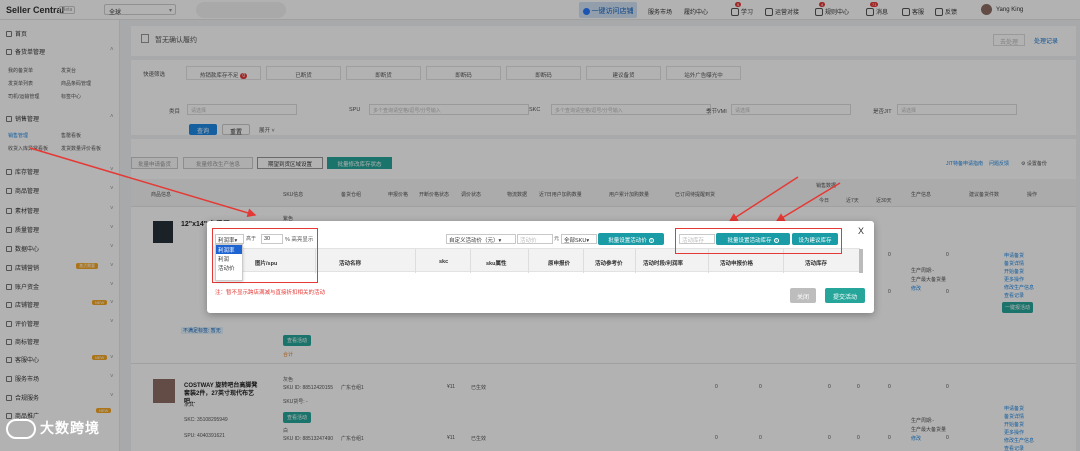 The image size is (1080, 451). Describe the element at coordinates (697, 239) in the screenshot. I see `activity-stock-input: 活动库存` at that location.